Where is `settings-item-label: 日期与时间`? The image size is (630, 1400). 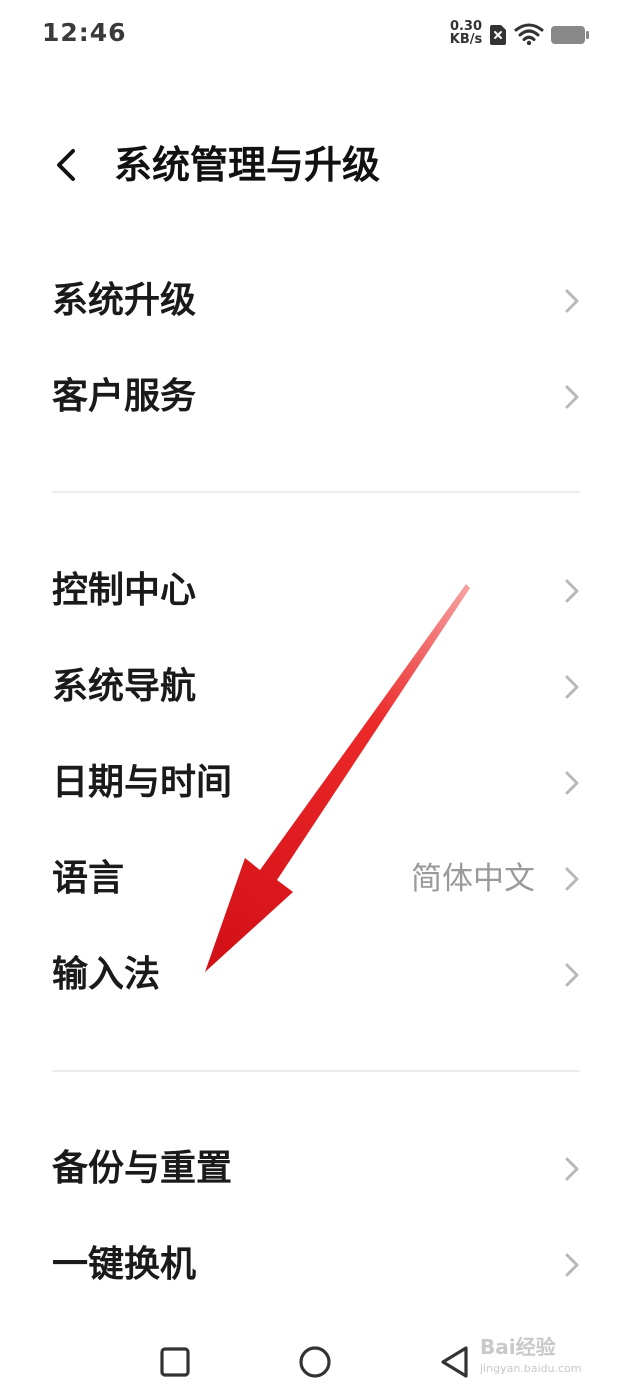 settings-item-label: 日期与时间 is located at coordinates (142, 782).